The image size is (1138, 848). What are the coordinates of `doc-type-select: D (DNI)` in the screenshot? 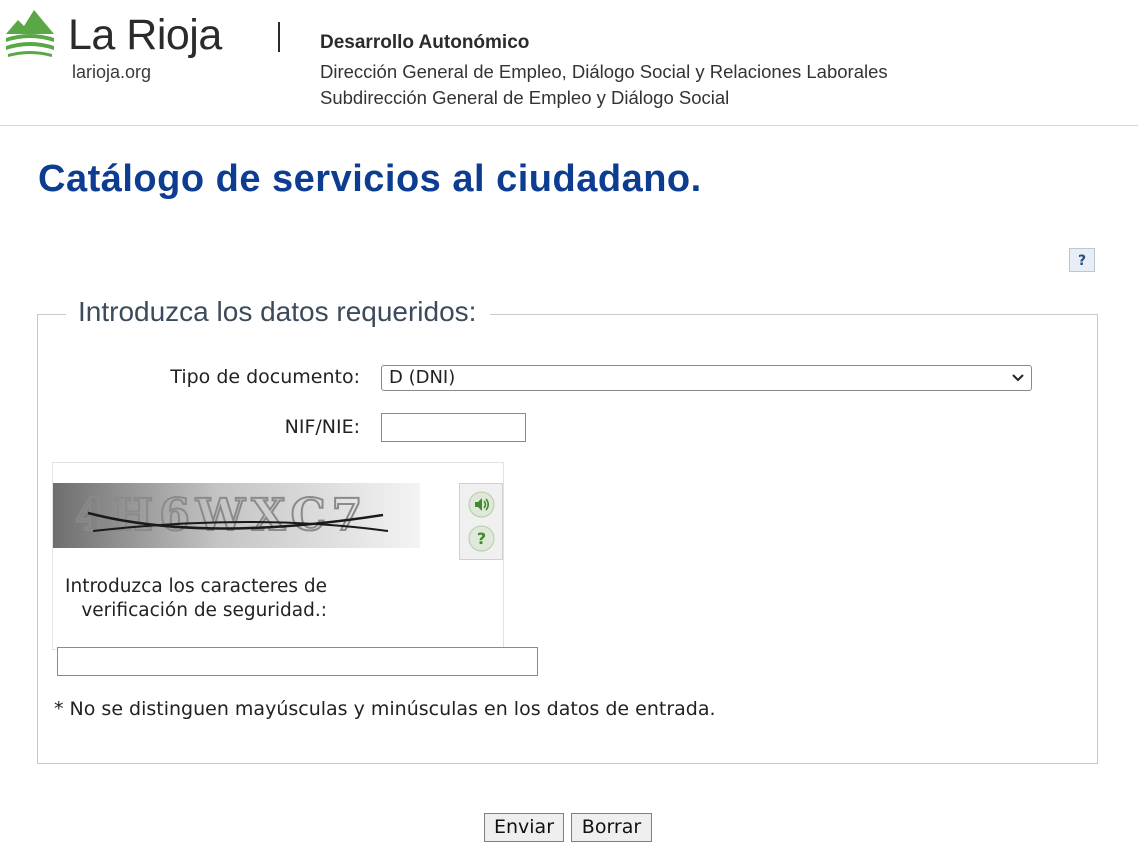 It's located at (706, 378).